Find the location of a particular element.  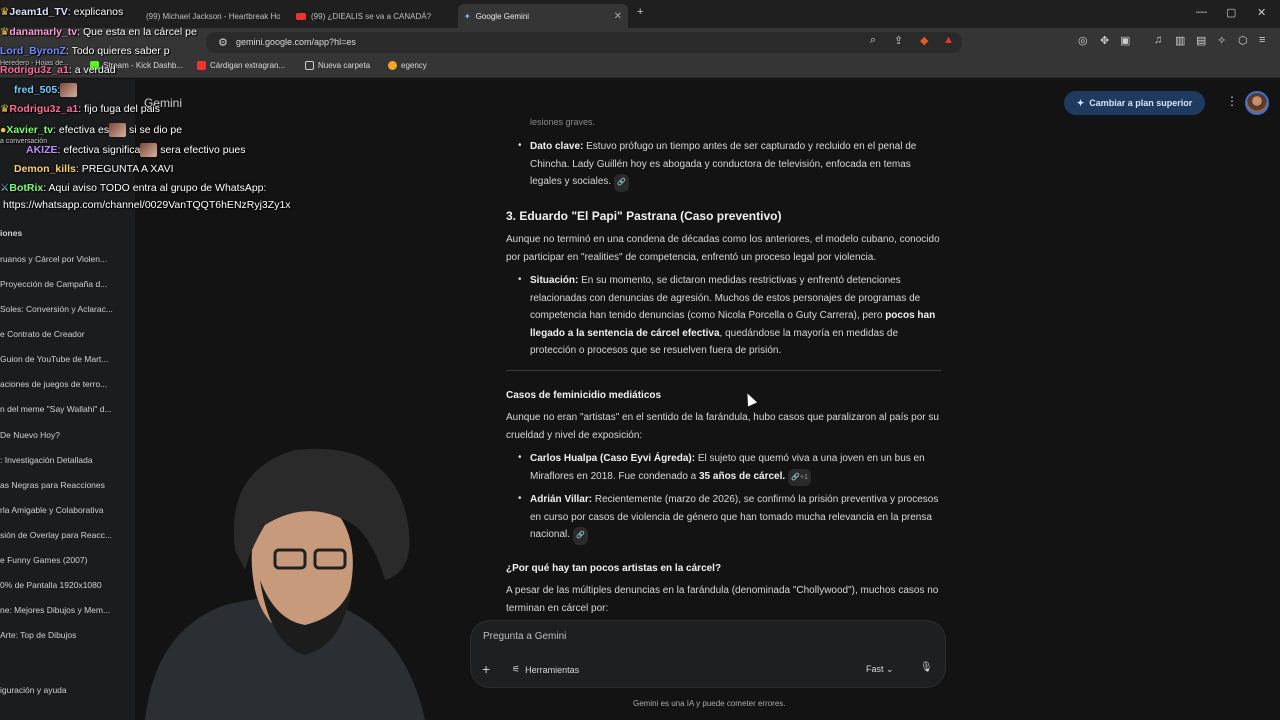

new-tab-button: + is located at coordinates (640, 12).